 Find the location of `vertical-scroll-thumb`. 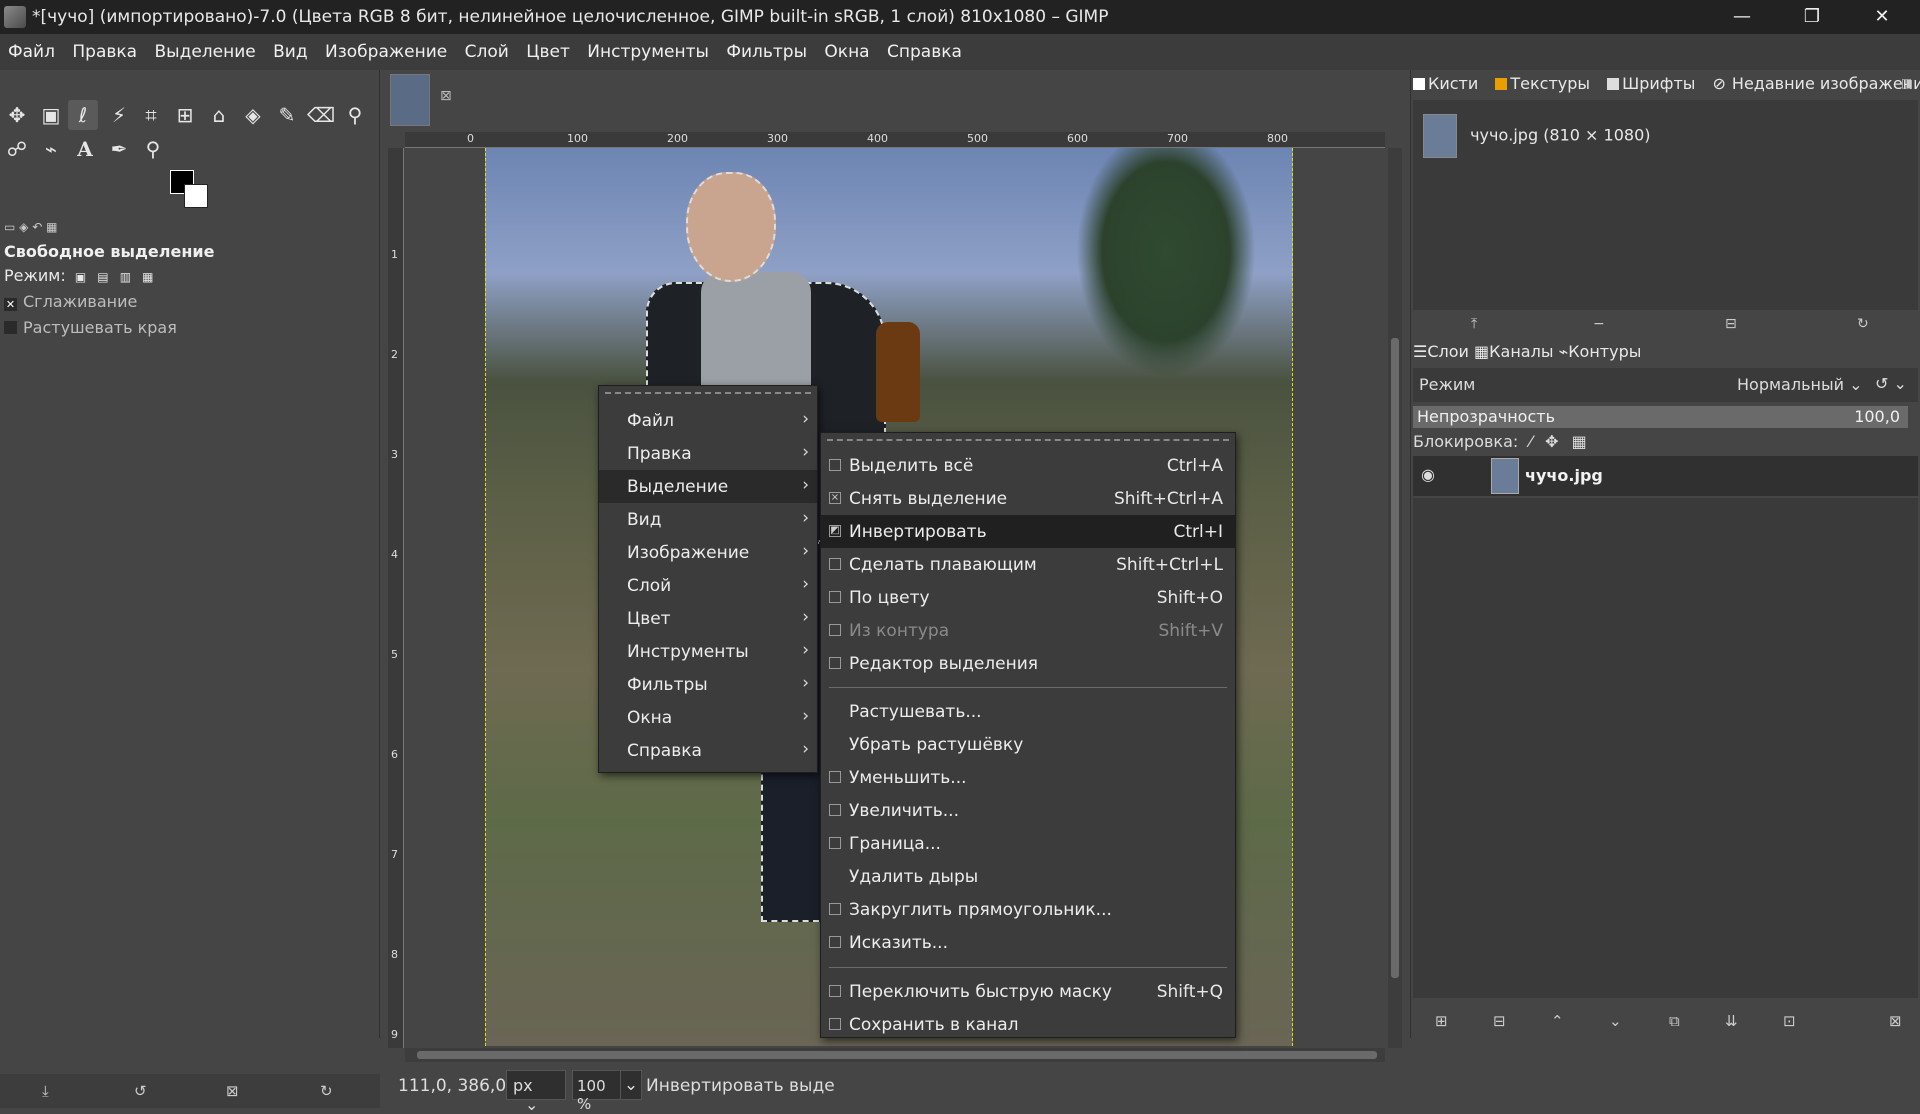

vertical-scroll-thumb is located at coordinates (1395, 658).